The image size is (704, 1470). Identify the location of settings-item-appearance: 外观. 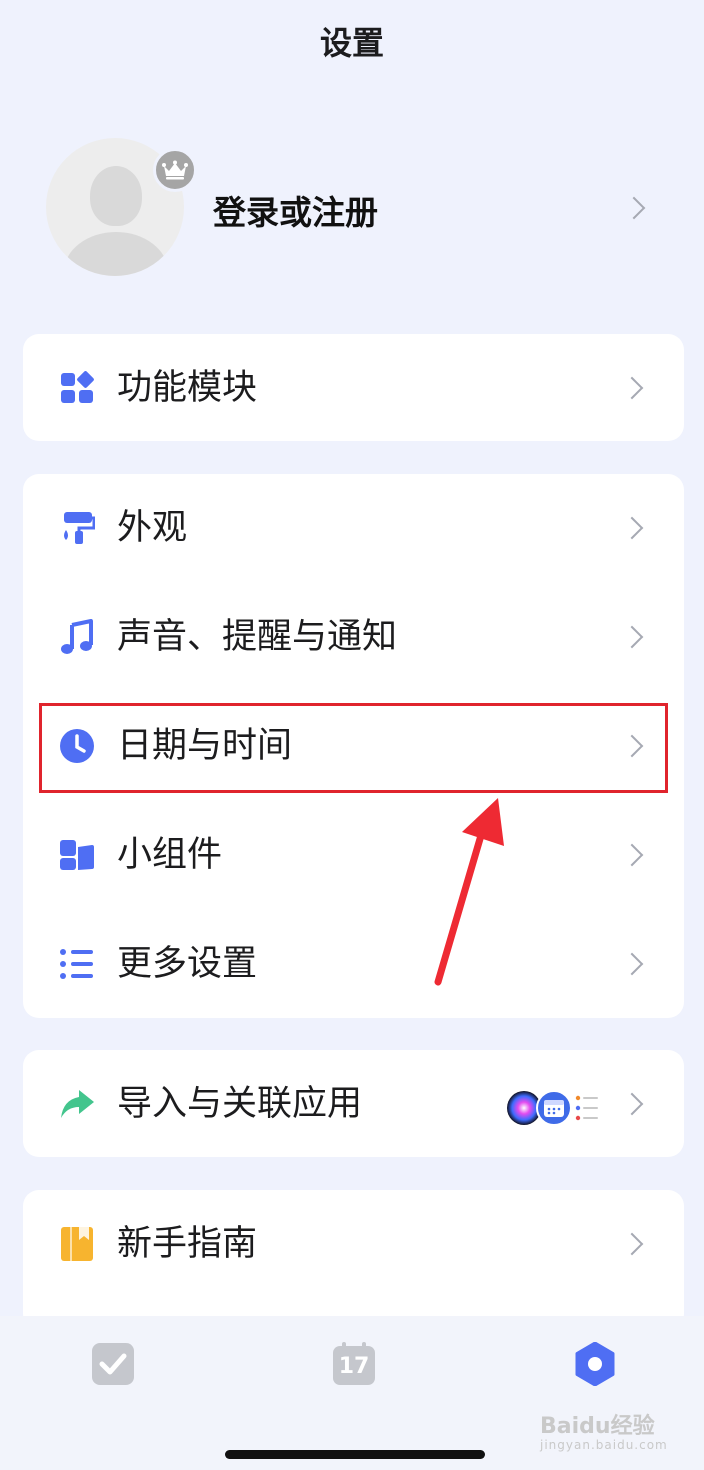
(353, 528).